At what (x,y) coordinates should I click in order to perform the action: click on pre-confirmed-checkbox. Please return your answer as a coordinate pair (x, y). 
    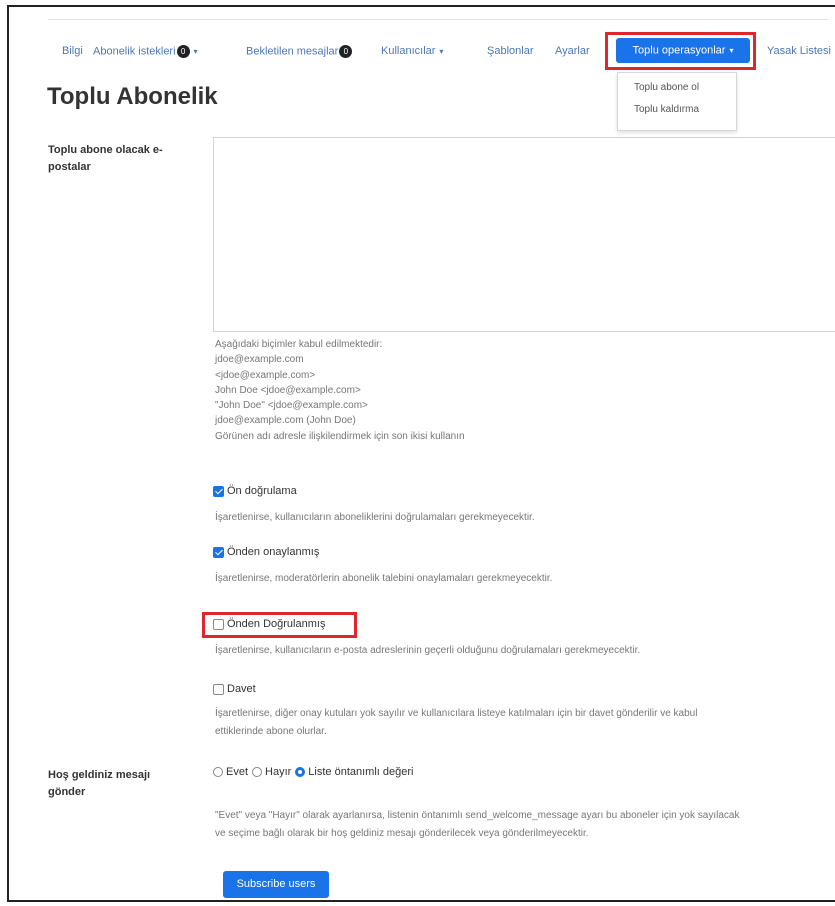
    Looking at the image, I should click on (218, 624).